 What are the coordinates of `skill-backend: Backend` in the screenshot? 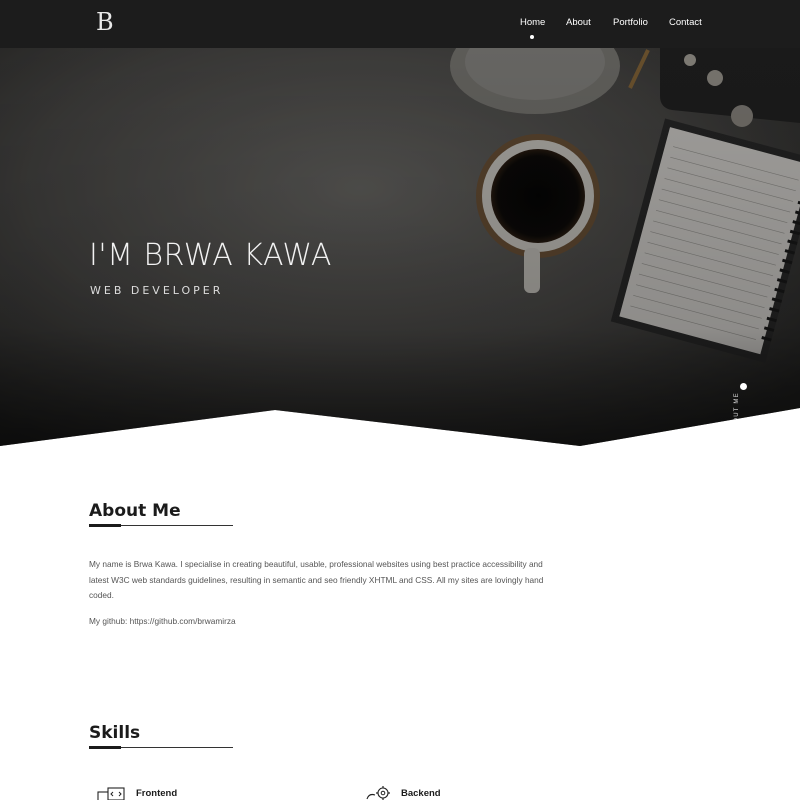 It's located at (425, 792).